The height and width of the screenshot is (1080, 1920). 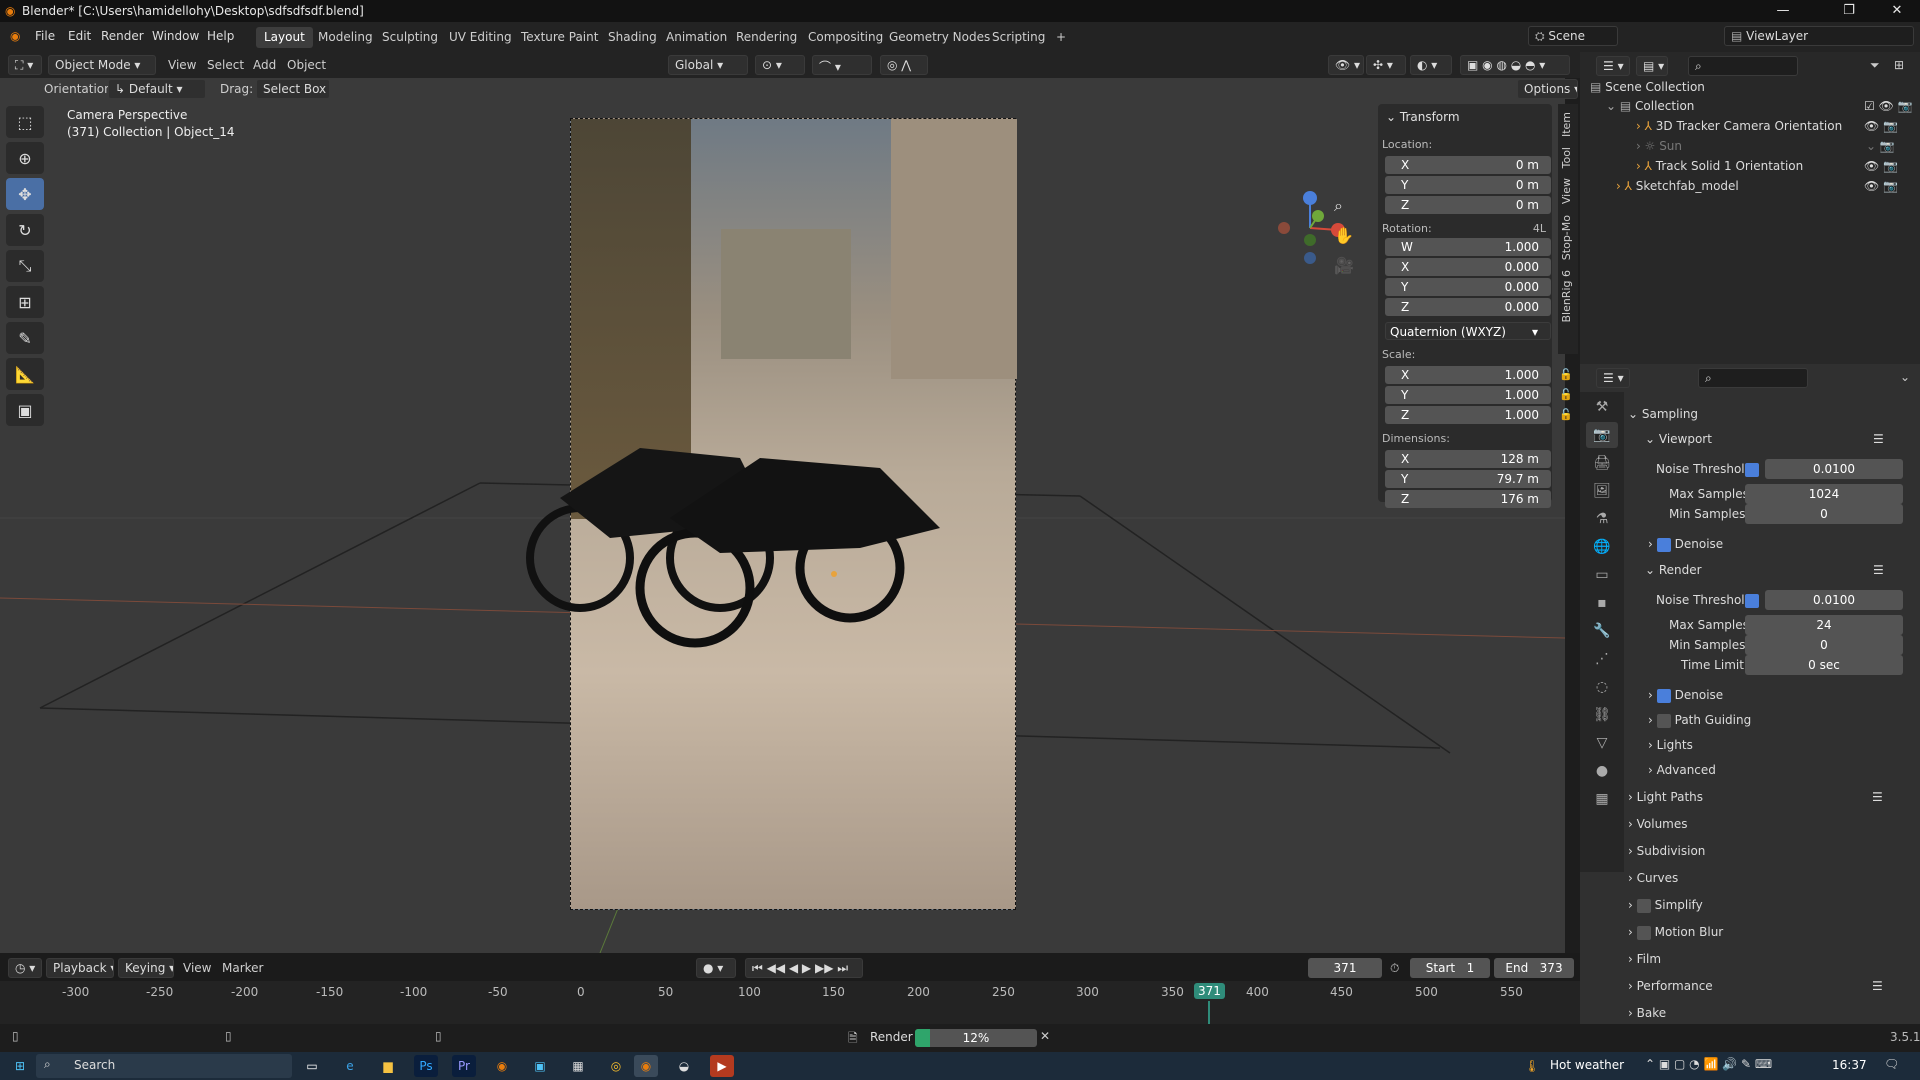 I want to click on dimension-z-field: Z 176 m, so click(x=1468, y=499).